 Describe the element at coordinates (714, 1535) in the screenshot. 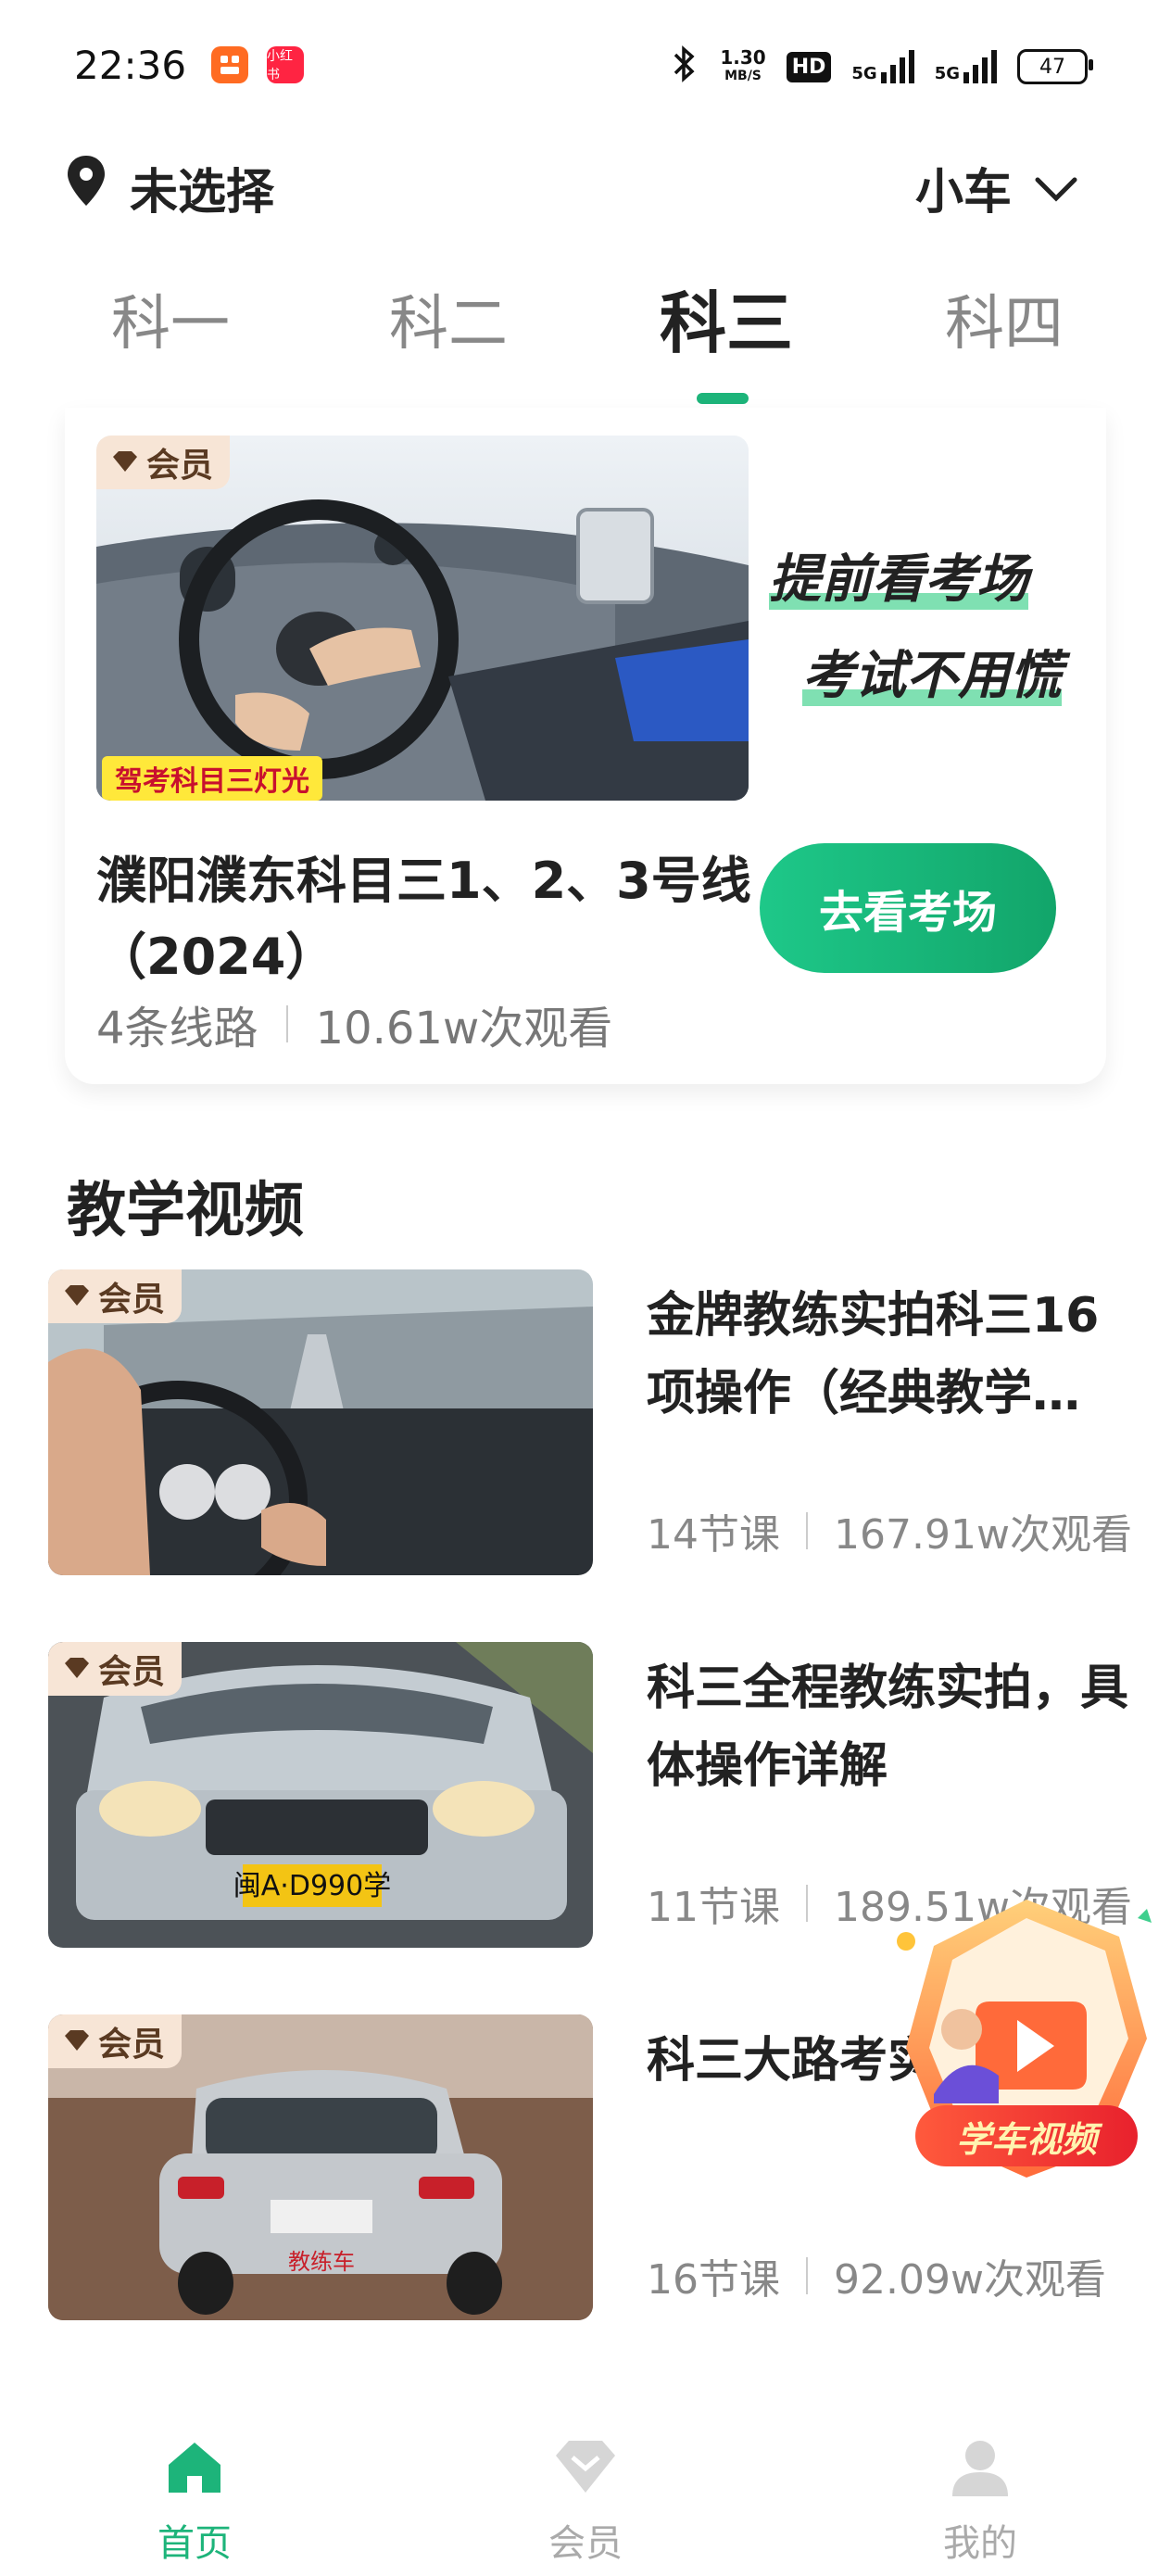

I see `lesson-count: 14节课` at that location.